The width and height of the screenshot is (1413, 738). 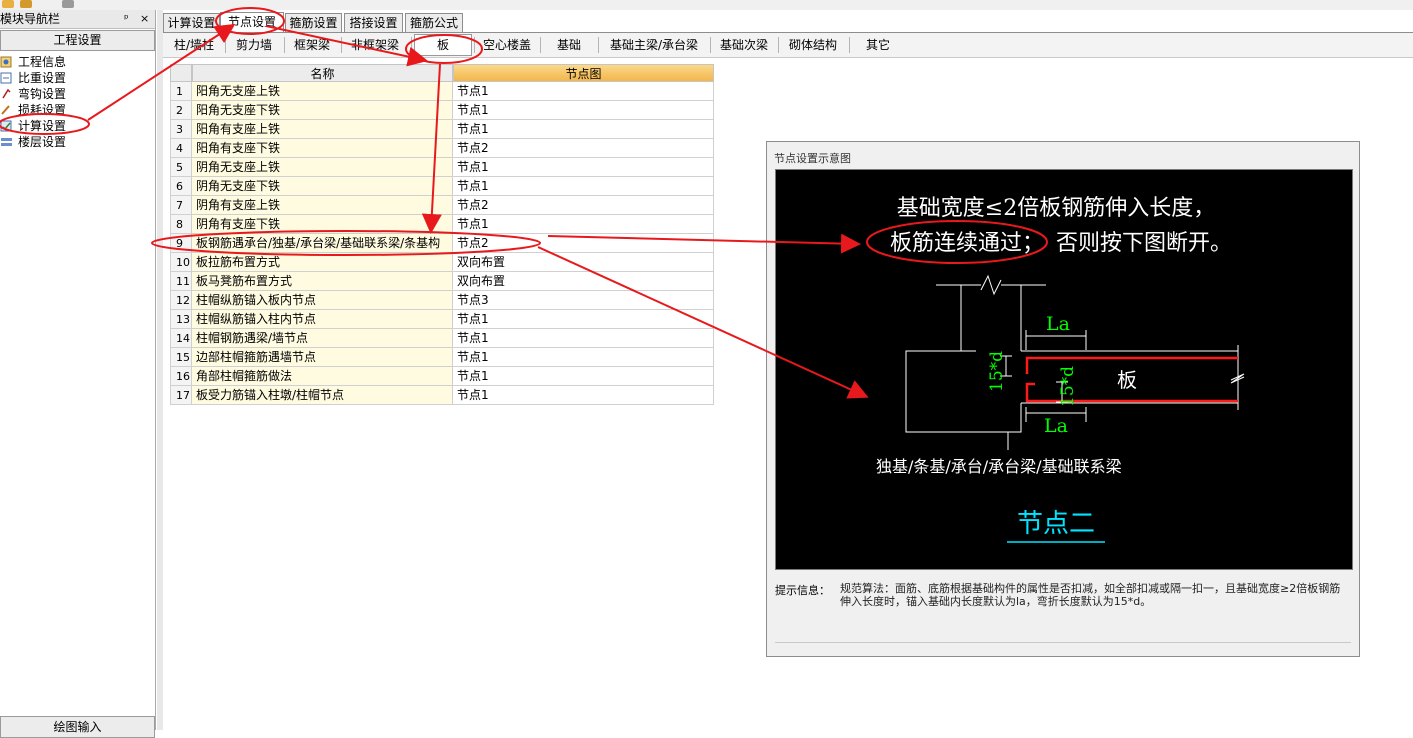 I want to click on table-row: 8 阴角有支座下铁 节点1, so click(x=442, y=224).